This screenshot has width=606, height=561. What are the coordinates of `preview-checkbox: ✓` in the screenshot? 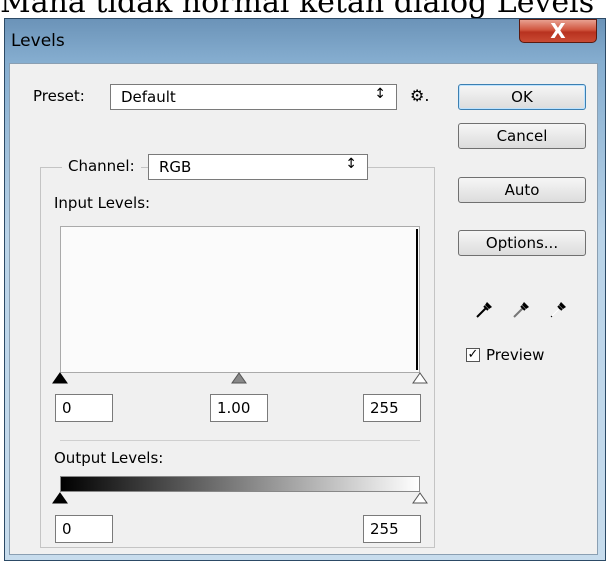 It's located at (473, 355).